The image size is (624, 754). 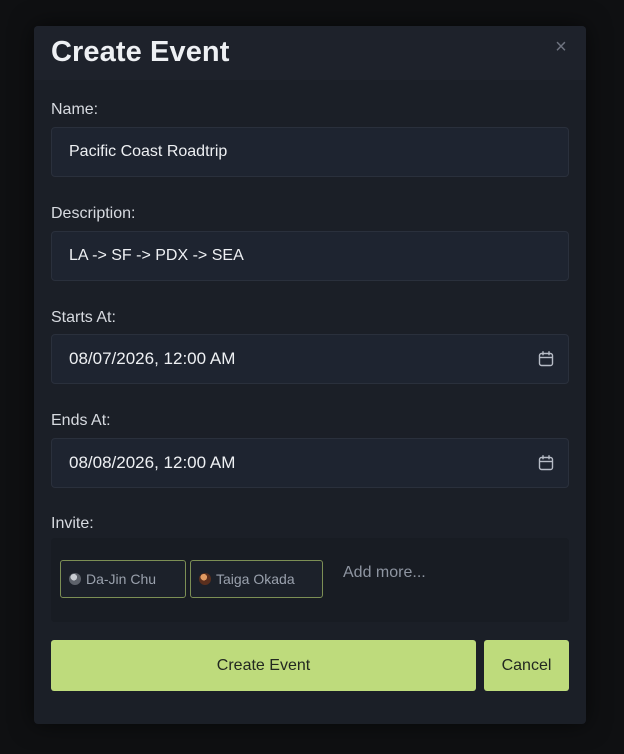 What do you see at coordinates (75, 109) in the screenshot?
I see `name-label: Name:` at bounding box center [75, 109].